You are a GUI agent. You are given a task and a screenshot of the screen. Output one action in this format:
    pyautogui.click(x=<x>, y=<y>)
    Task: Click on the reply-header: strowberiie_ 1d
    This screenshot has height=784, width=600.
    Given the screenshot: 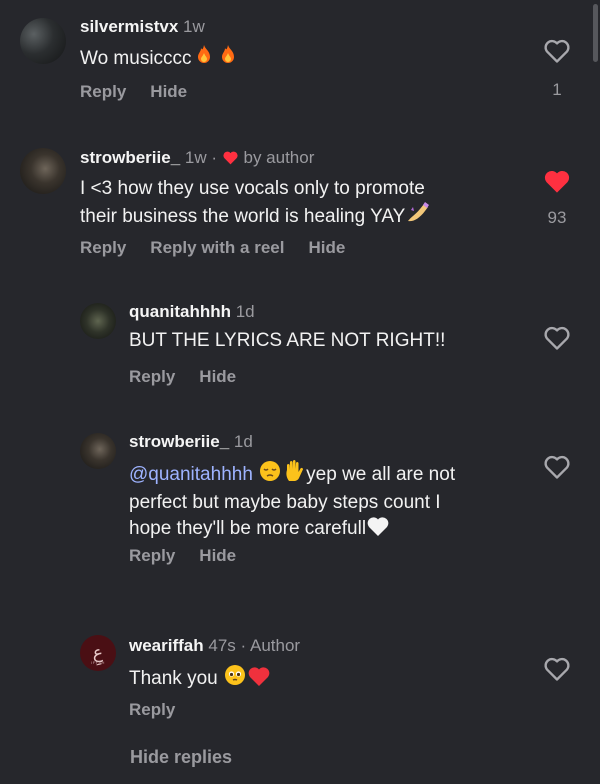 What is the action you would take?
    pyautogui.click(x=191, y=442)
    